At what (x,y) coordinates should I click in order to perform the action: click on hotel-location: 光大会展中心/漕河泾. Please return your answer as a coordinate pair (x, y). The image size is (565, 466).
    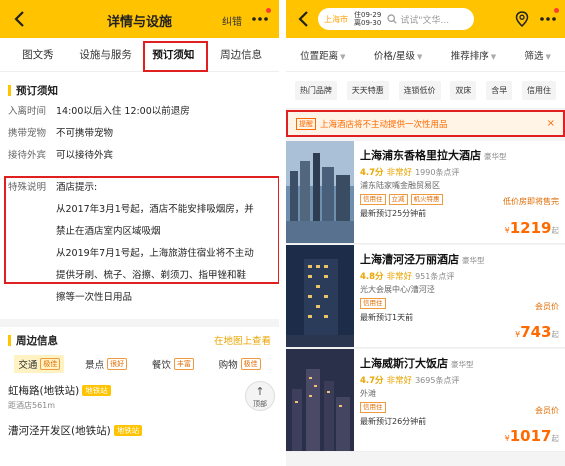
    Looking at the image, I should click on (397, 289).